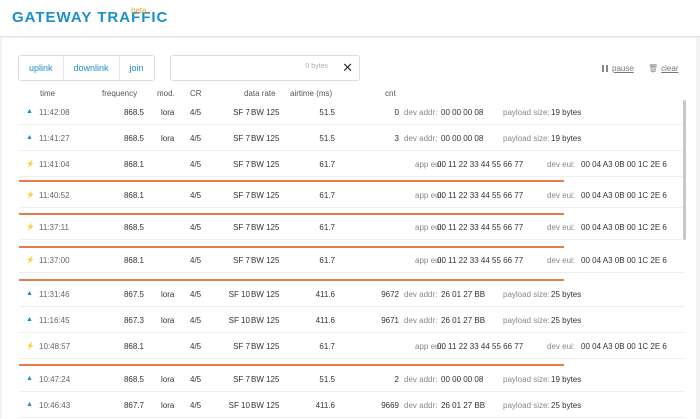 The height and width of the screenshot is (419, 700). Describe the element at coordinates (54, 195) in the screenshot. I see `row-time: 11:40:52` at that location.